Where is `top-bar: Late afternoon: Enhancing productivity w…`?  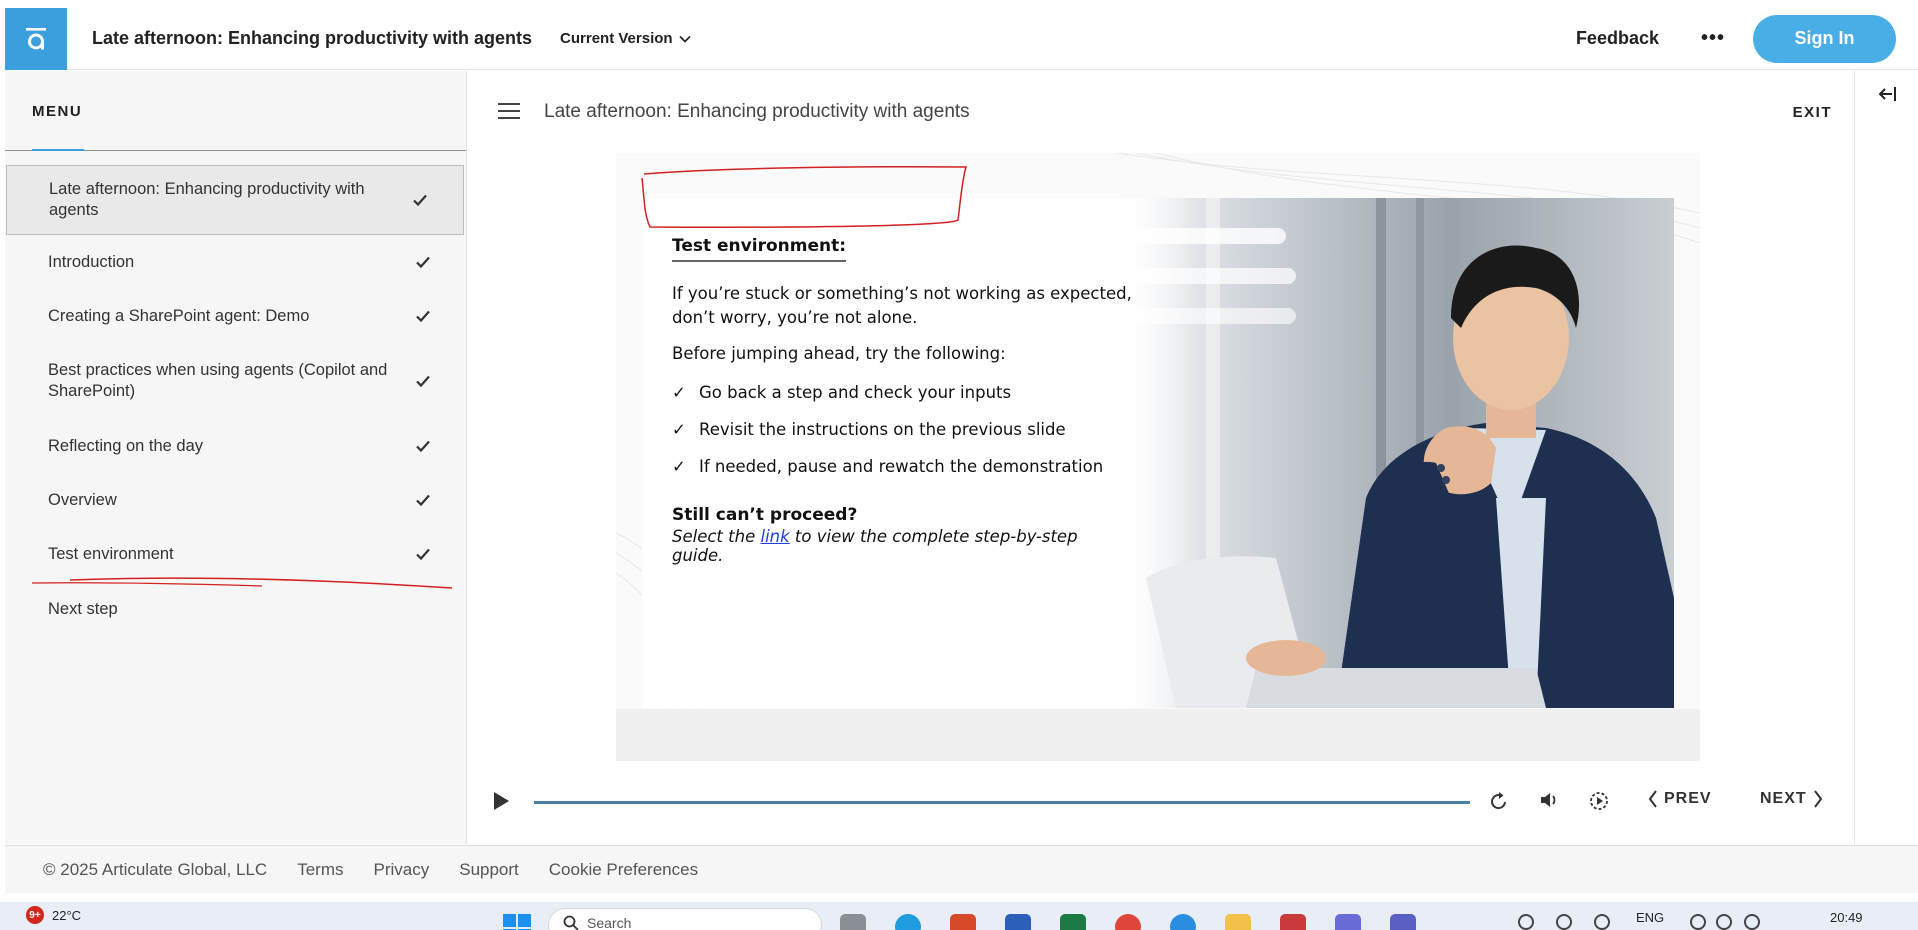 top-bar: Late afternoon: Enhancing productivity w… is located at coordinates (961, 38).